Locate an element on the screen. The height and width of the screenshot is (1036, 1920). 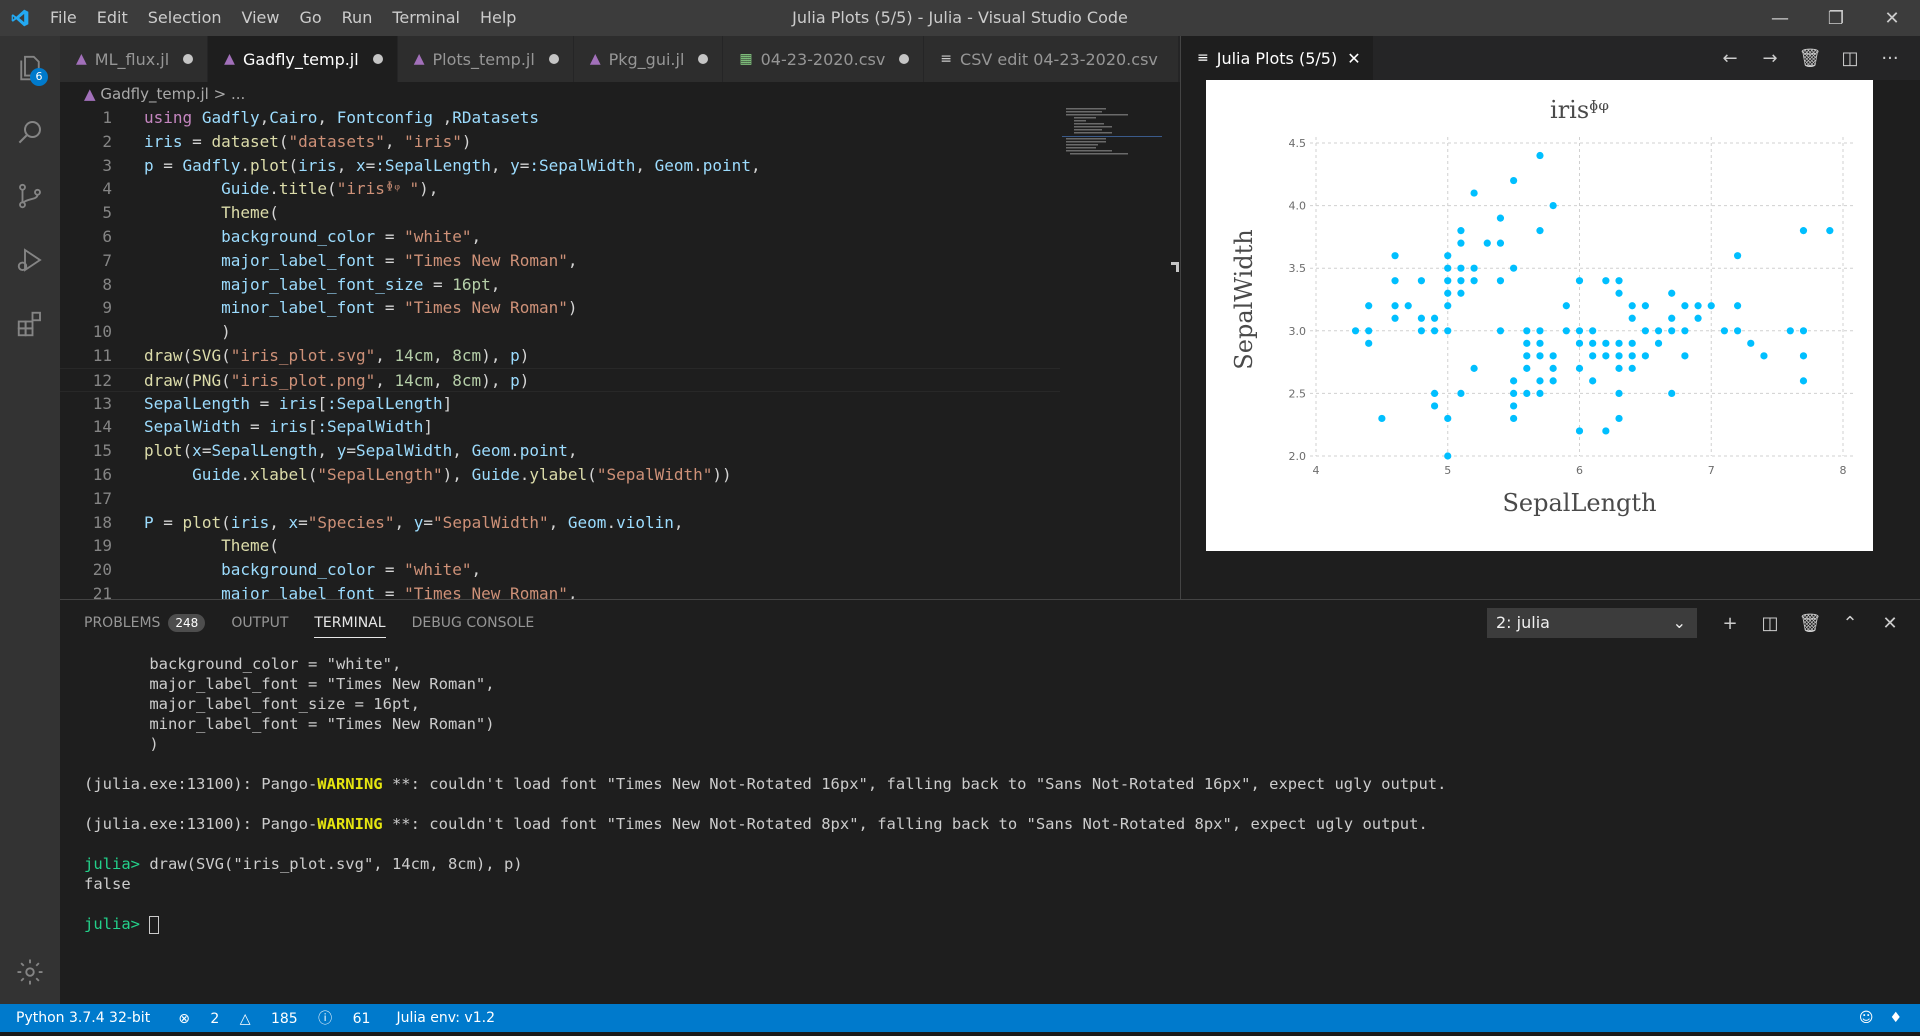
menu-help: Help is located at coordinates (498, 18).